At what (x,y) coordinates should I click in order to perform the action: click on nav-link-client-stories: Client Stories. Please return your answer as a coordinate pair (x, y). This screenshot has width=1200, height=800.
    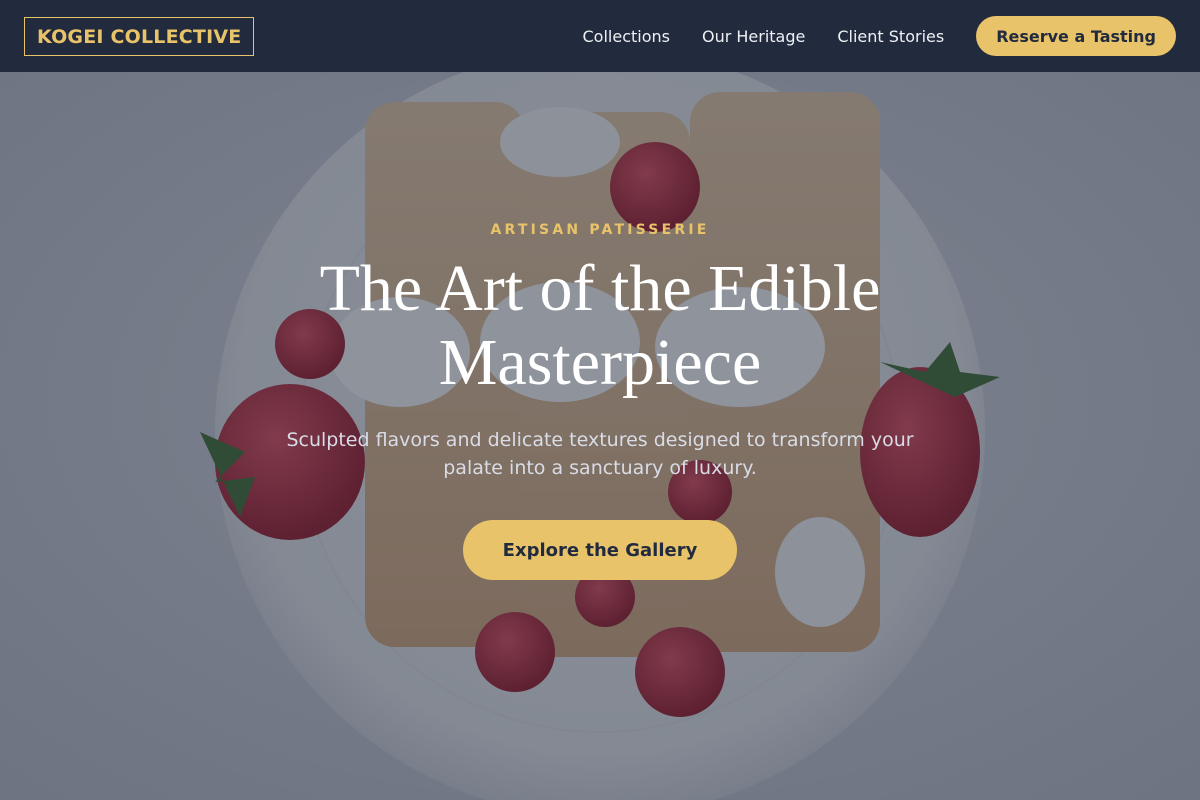
    Looking at the image, I should click on (890, 36).